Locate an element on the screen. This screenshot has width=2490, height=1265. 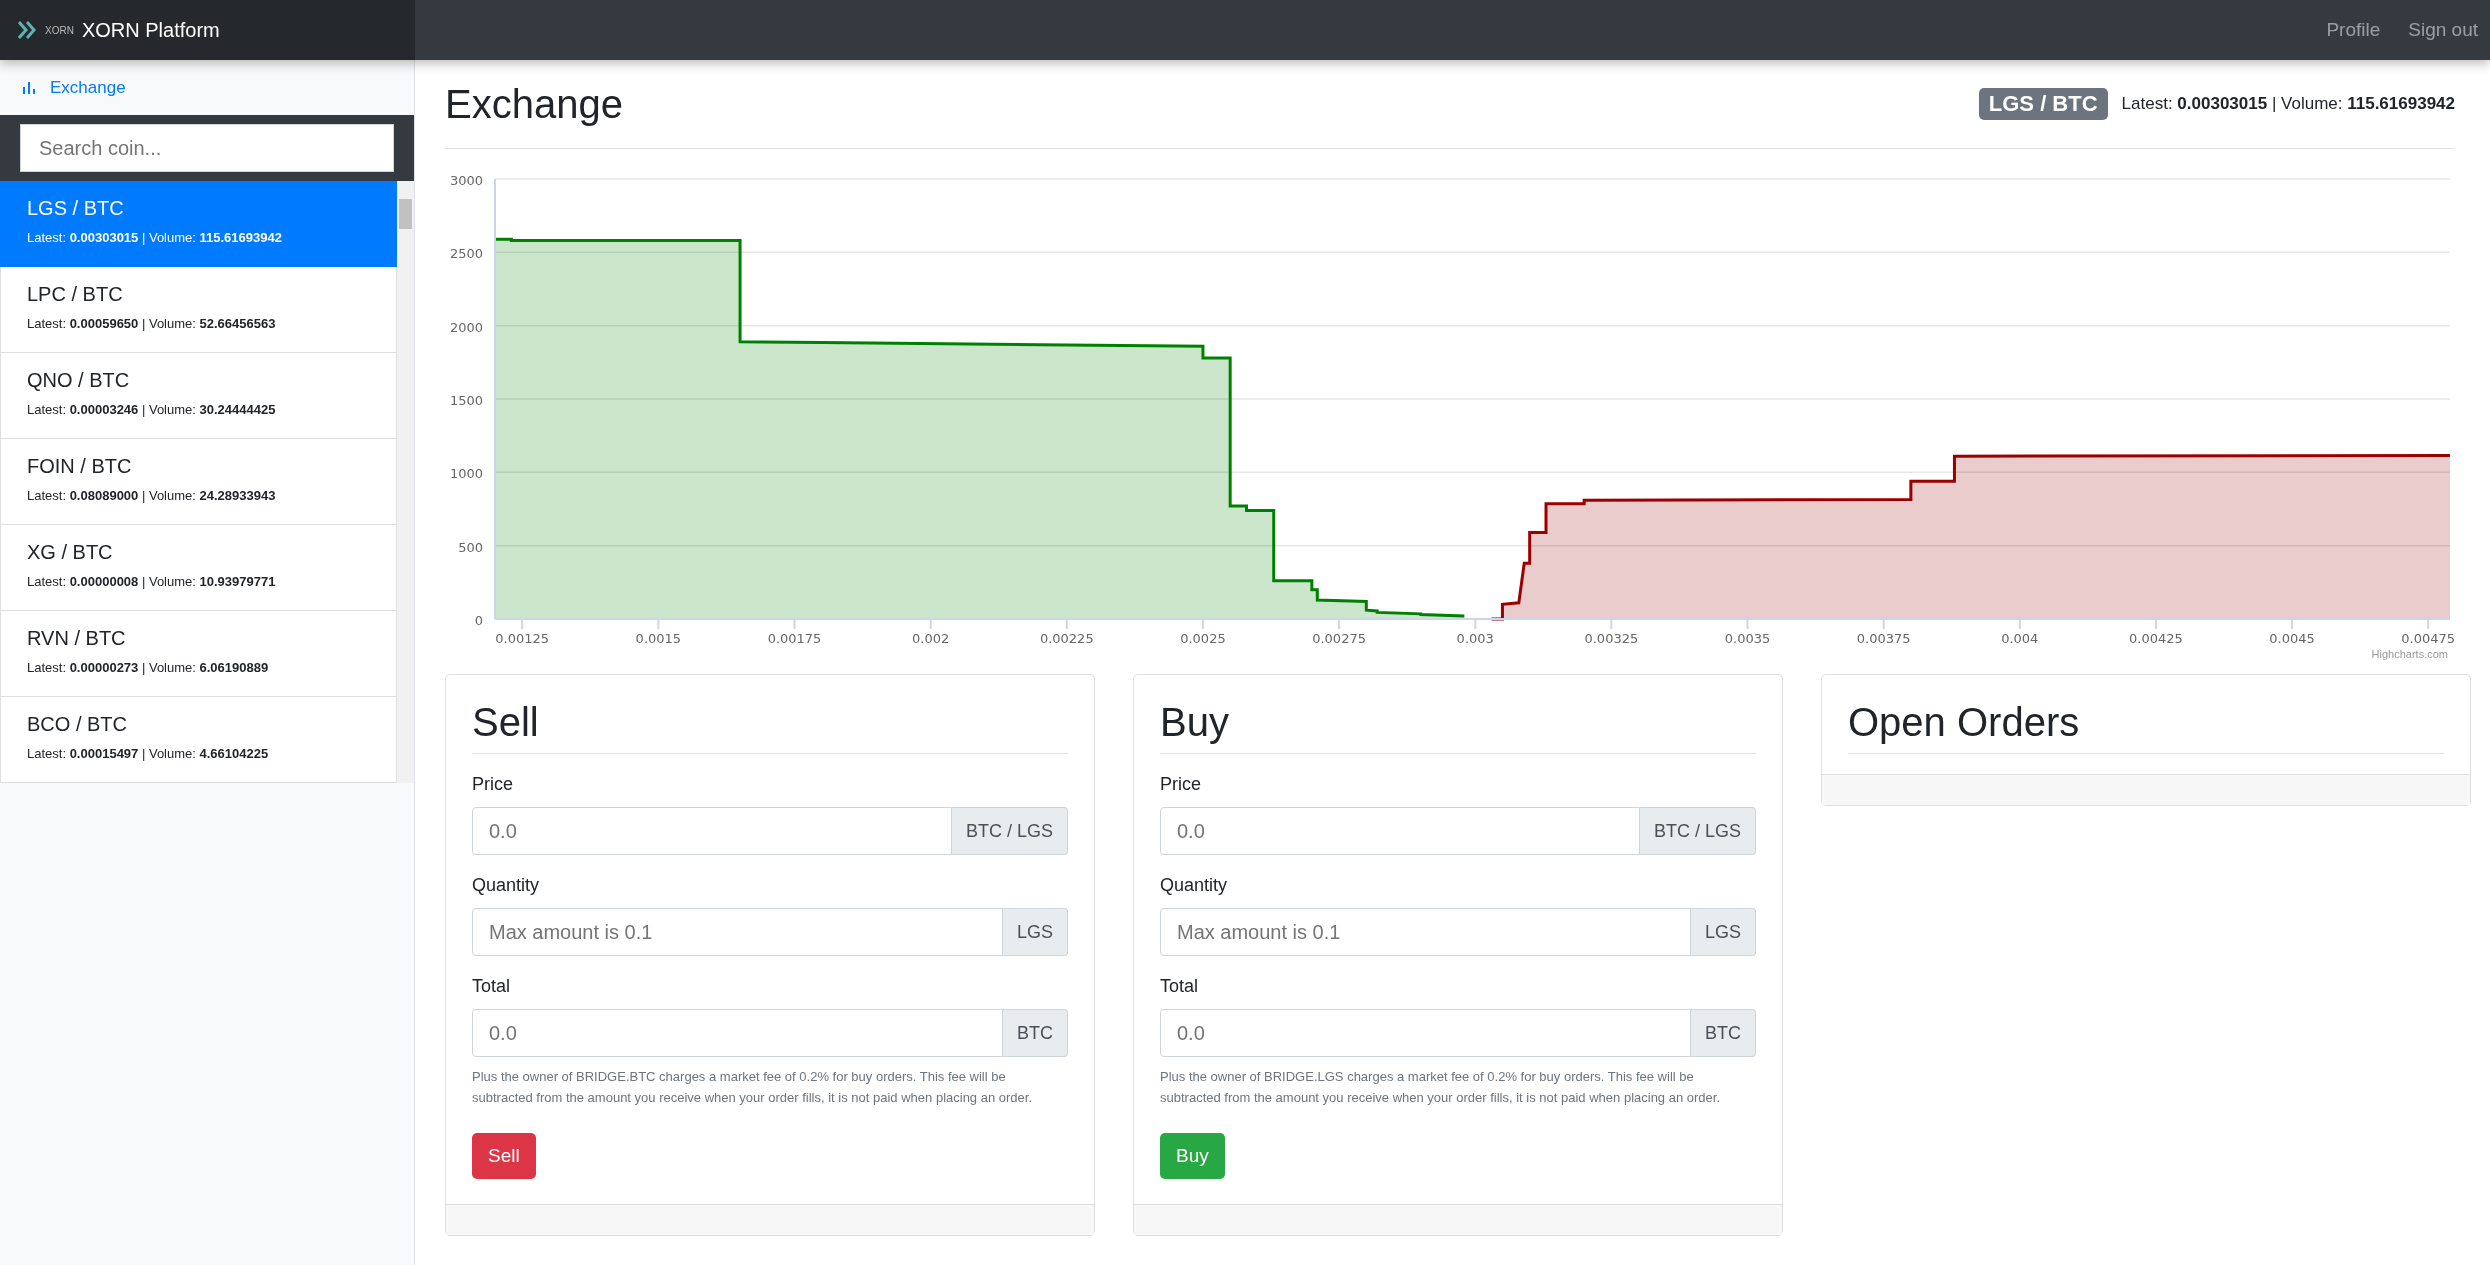
bar-chart-icon is located at coordinates (29, 87).